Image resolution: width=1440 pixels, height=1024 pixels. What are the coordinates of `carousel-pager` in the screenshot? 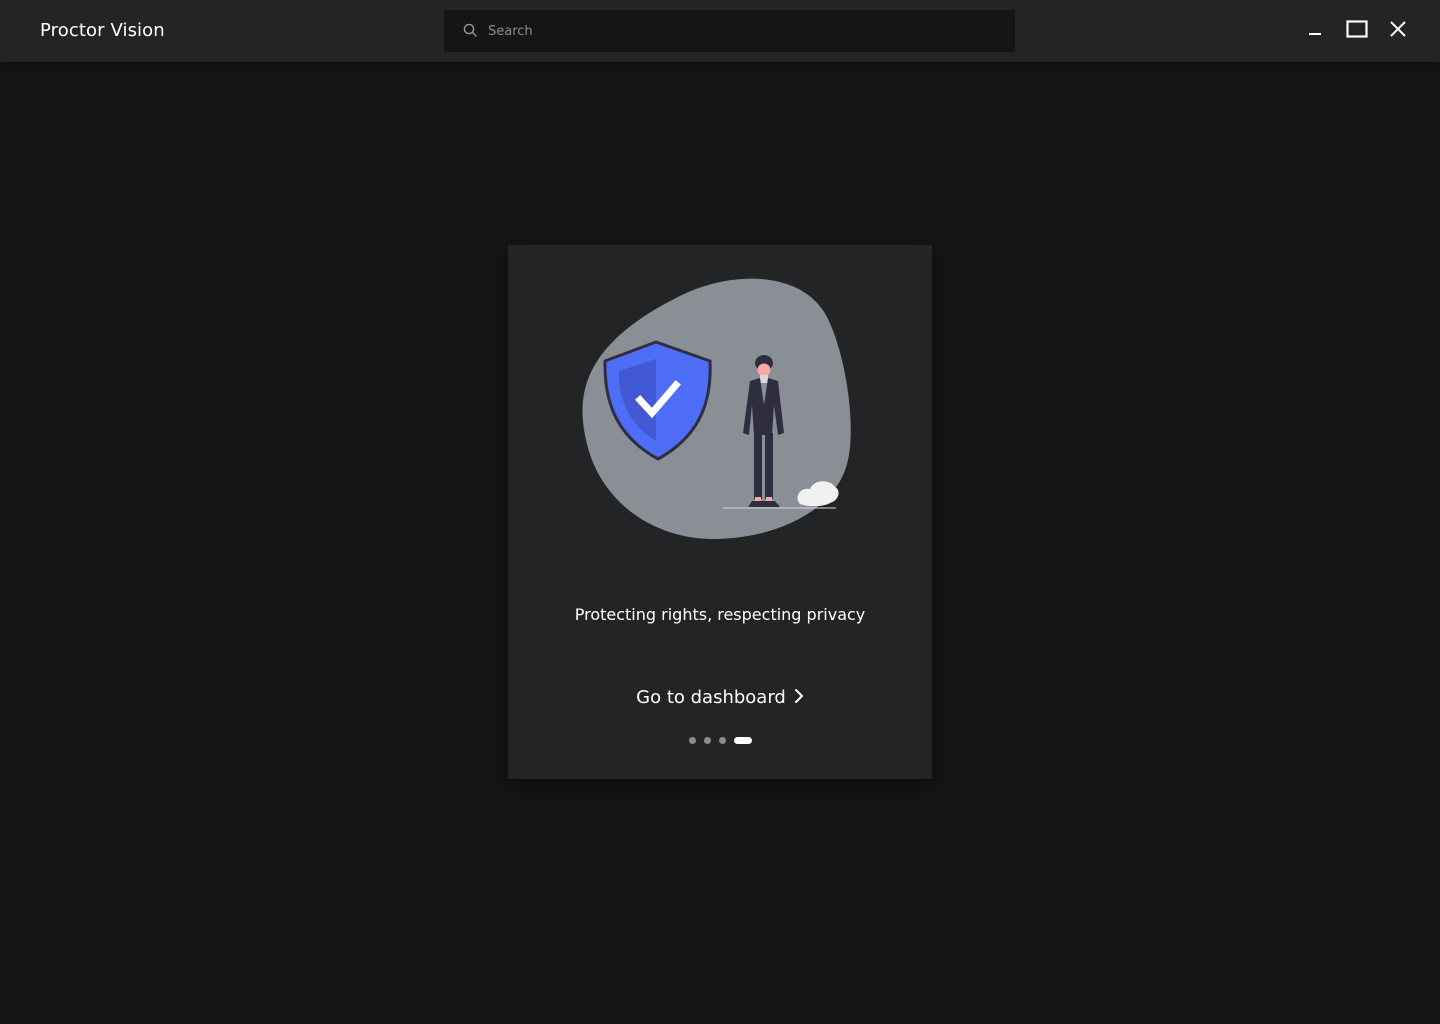 It's located at (720, 740).